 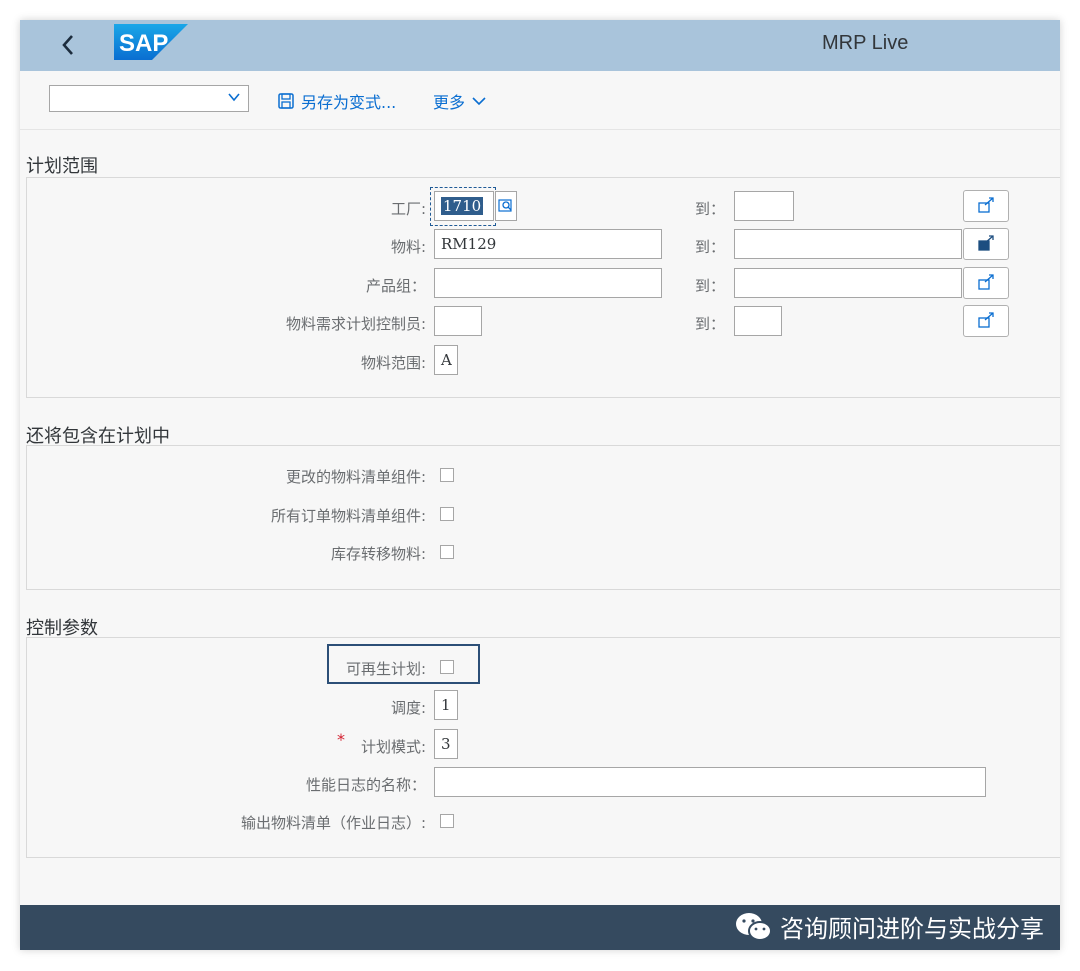 What do you see at coordinates (447, 475) in the screenshot?
I see `changed-bom-checkbox` at bounding box center [447, 475].